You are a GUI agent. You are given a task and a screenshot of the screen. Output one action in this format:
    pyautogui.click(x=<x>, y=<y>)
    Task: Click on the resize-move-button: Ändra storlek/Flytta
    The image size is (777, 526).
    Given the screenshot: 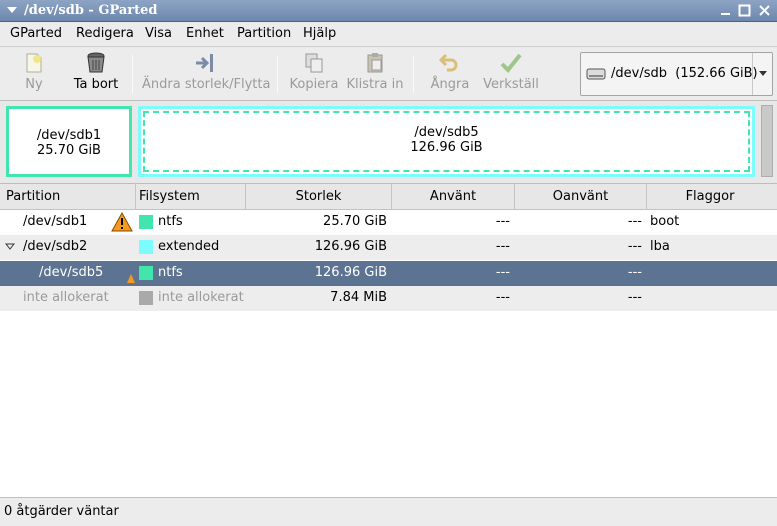 What is the action you would take?
    pyautogui.click(x=206, y=74)
    